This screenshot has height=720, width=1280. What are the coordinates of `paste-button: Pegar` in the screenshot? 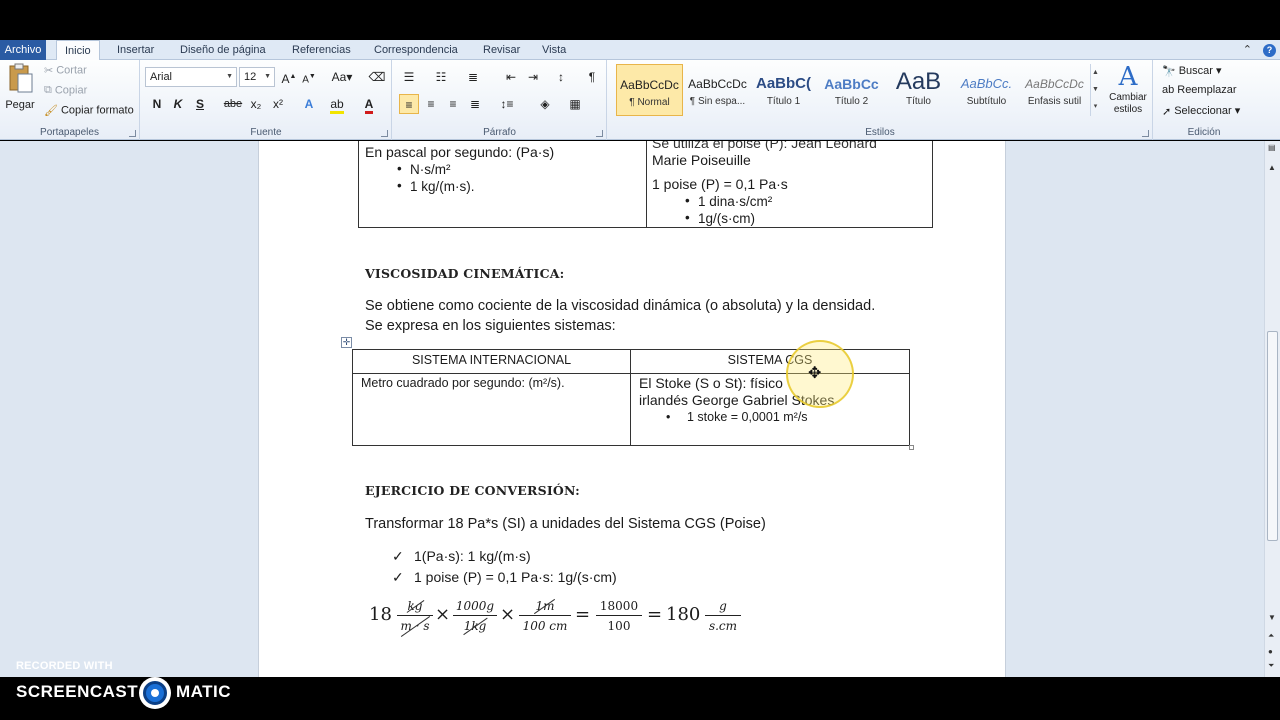 It's located at (20, 88).